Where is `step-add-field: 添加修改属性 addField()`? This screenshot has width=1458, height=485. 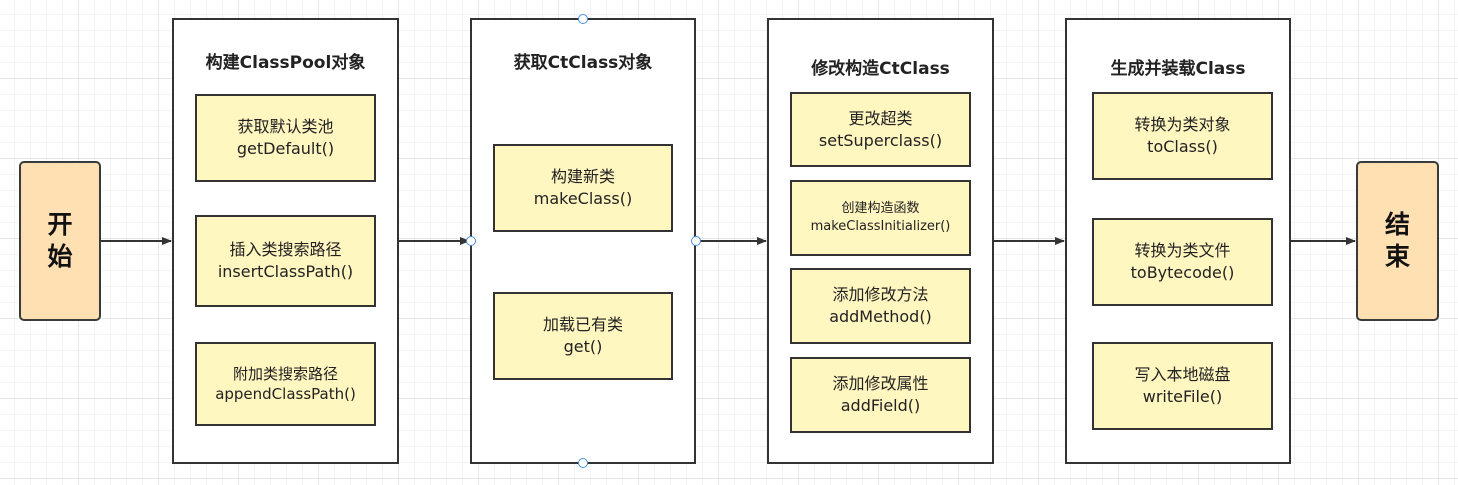
step-add-field: 添加修改属性 addField() is located at coordinates (880, 395).